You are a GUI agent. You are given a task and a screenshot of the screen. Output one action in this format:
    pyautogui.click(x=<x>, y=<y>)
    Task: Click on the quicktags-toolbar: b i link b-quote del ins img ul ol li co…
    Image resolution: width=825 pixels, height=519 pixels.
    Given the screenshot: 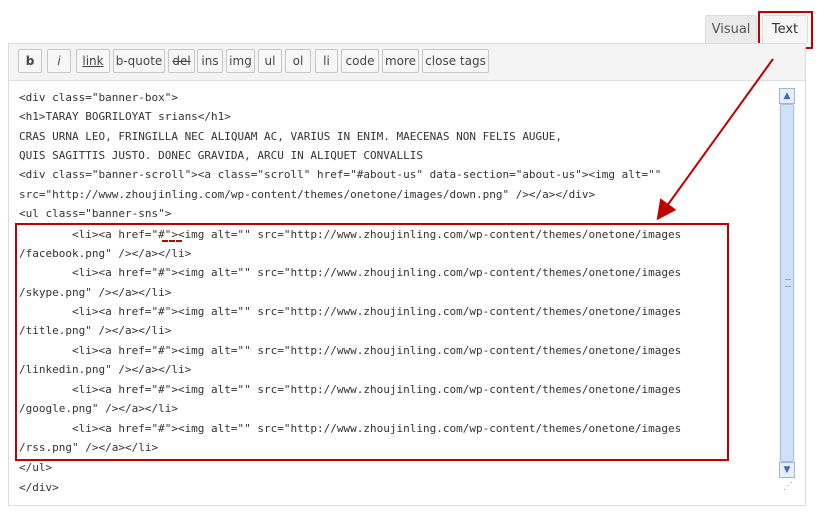 What is the action you would take?
    pyautogui.click(x=407, y=62)
    